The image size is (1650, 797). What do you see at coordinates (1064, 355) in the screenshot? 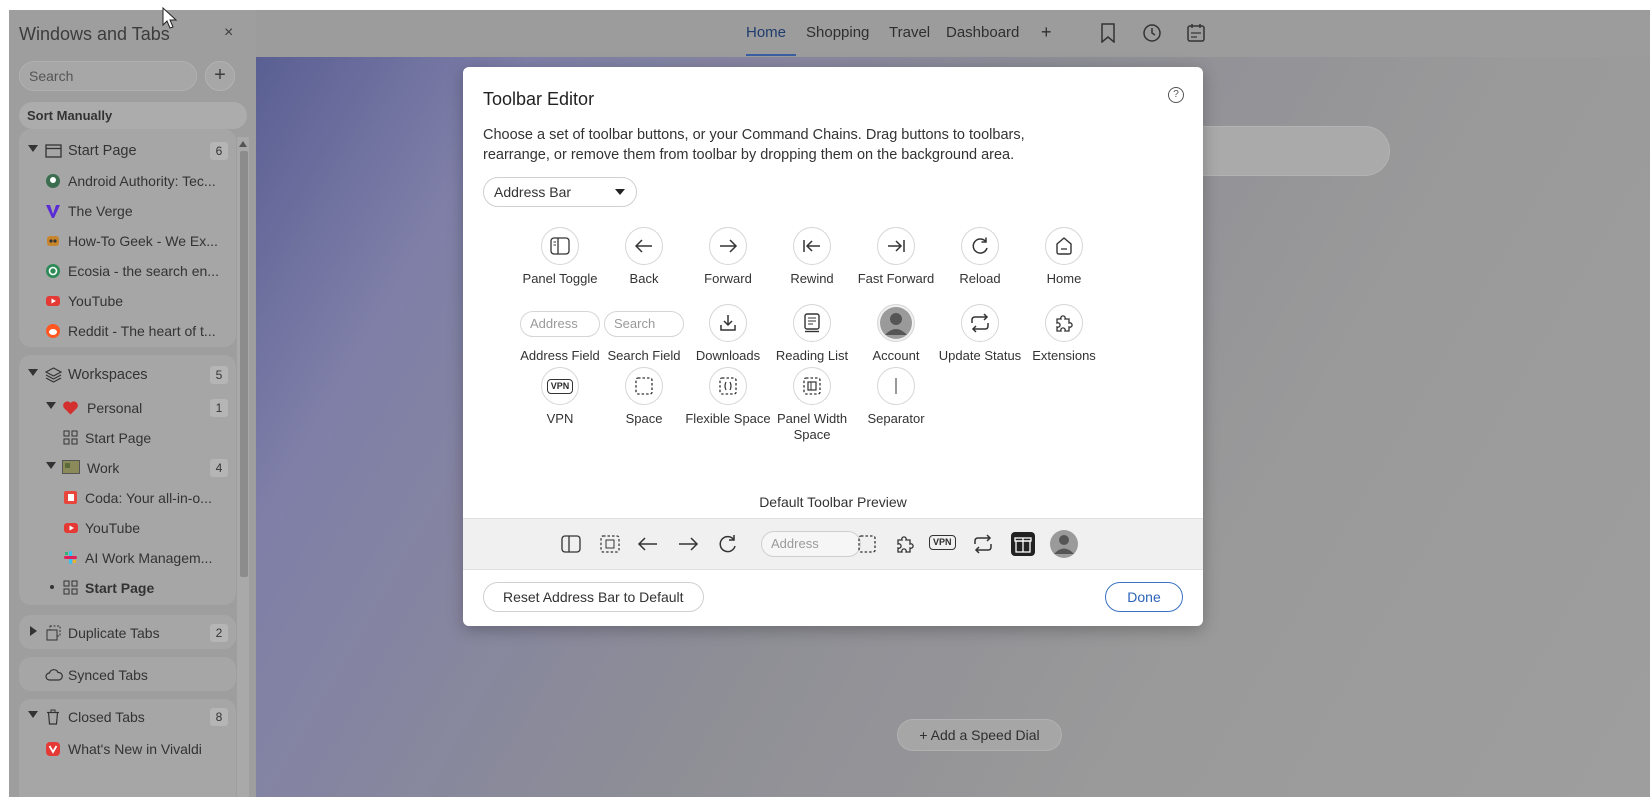
I see `button-caption: Extensions` at bounding box center [1064, 355].